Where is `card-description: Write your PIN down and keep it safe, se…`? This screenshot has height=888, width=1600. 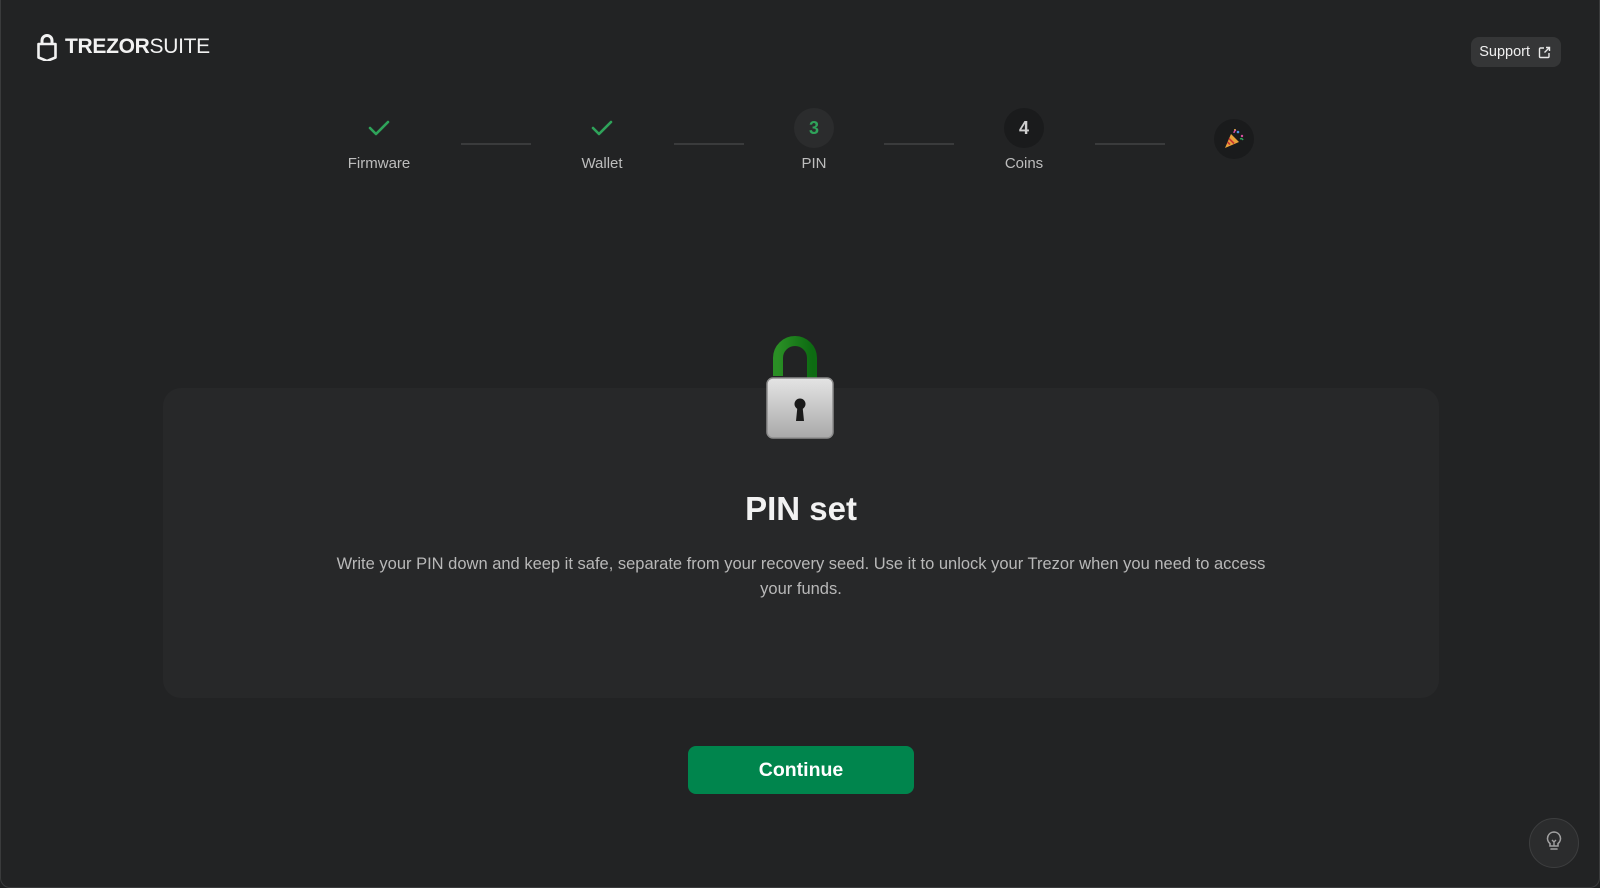
card-description: Write your PIN down and keep it safe, se… is located at coordinates (801, 576).